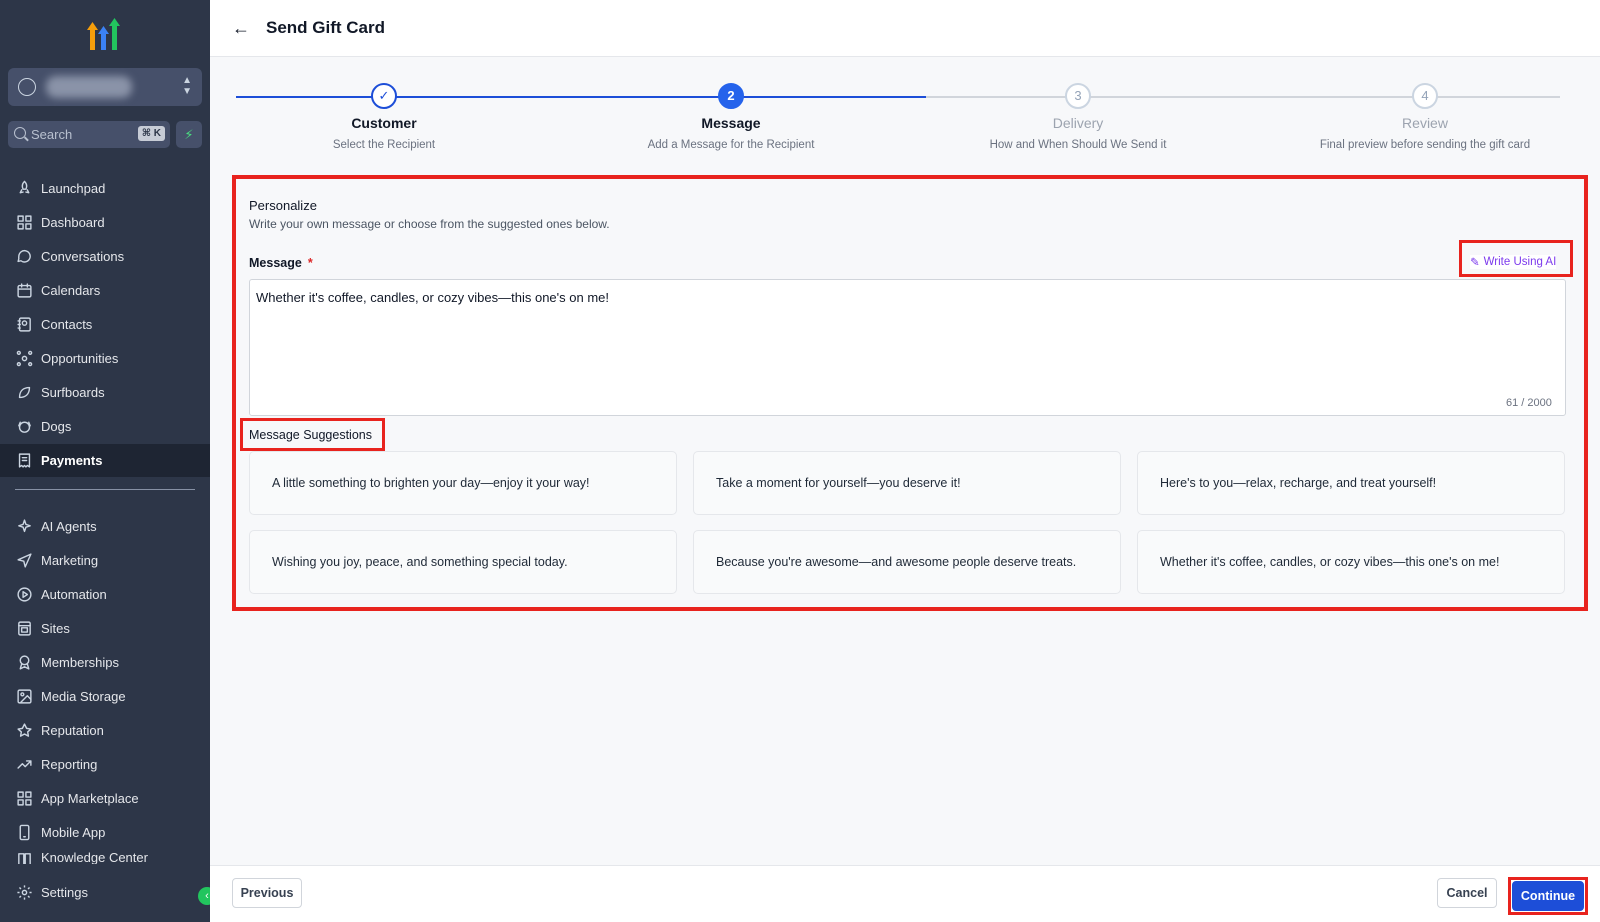  I want to click on sidebar-item-reporting: Reporting, so click(105, 764).